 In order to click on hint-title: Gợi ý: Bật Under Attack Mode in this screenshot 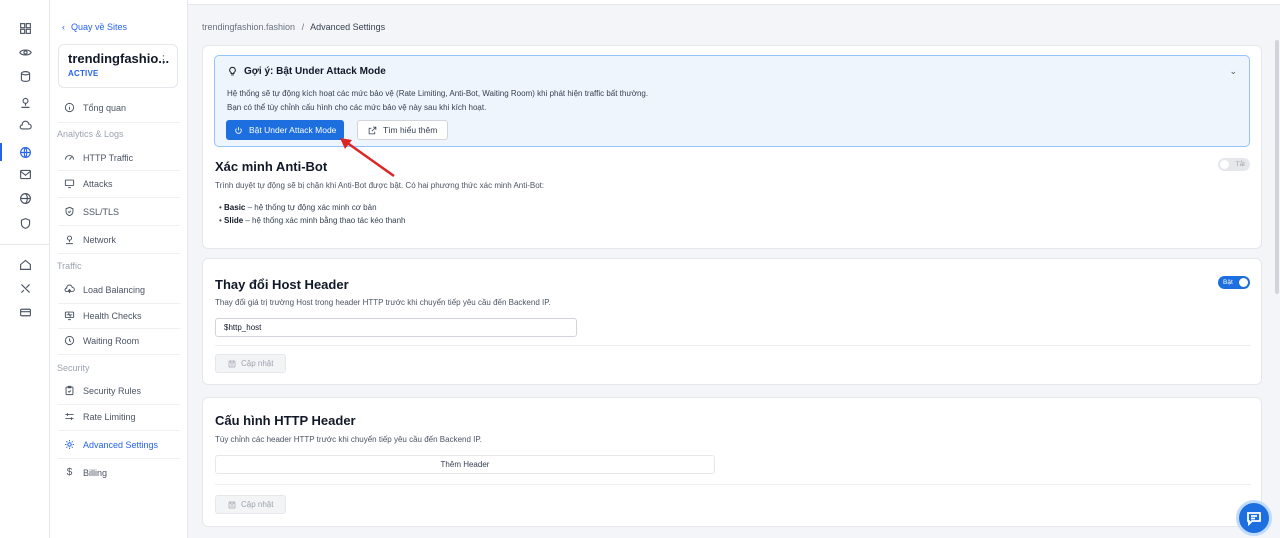, I will do `click(315, 71)`.